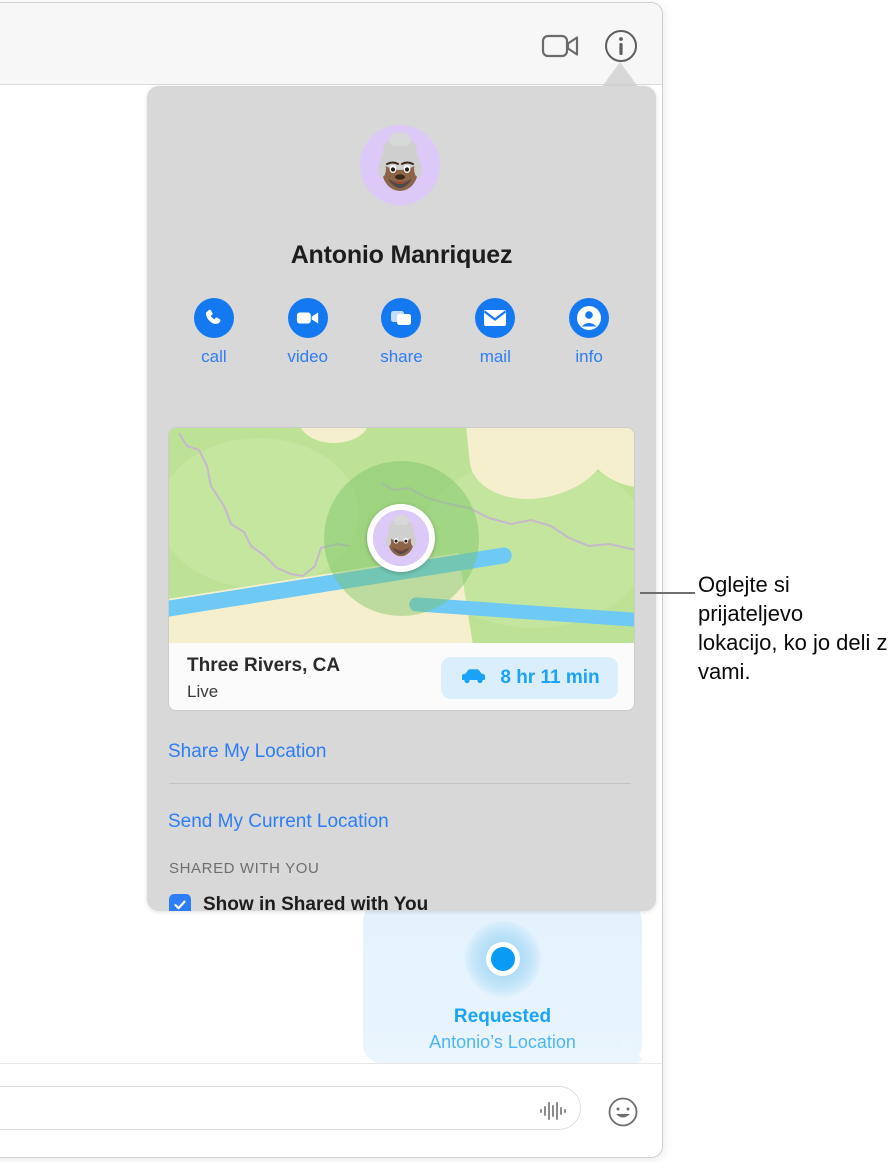 This screenshot has width=894, height=1162. I want to click on contact-action-row: call video share mail info, so click(401, 332).